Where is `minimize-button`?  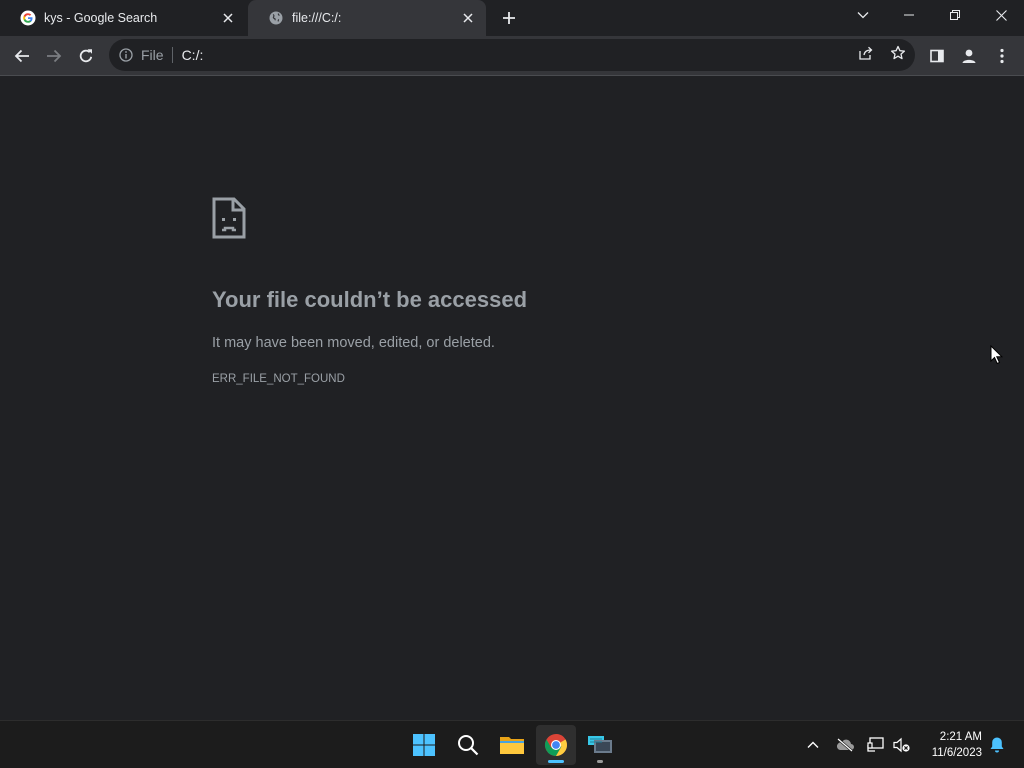
minimize-button is located at coordinates (909, 15).